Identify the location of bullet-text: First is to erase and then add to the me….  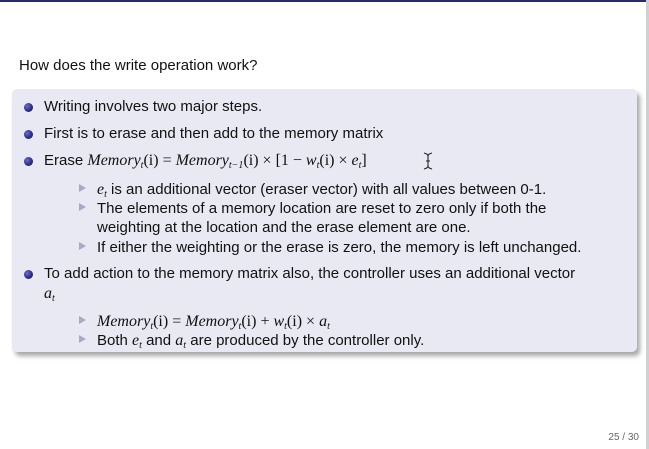
(214, 133).